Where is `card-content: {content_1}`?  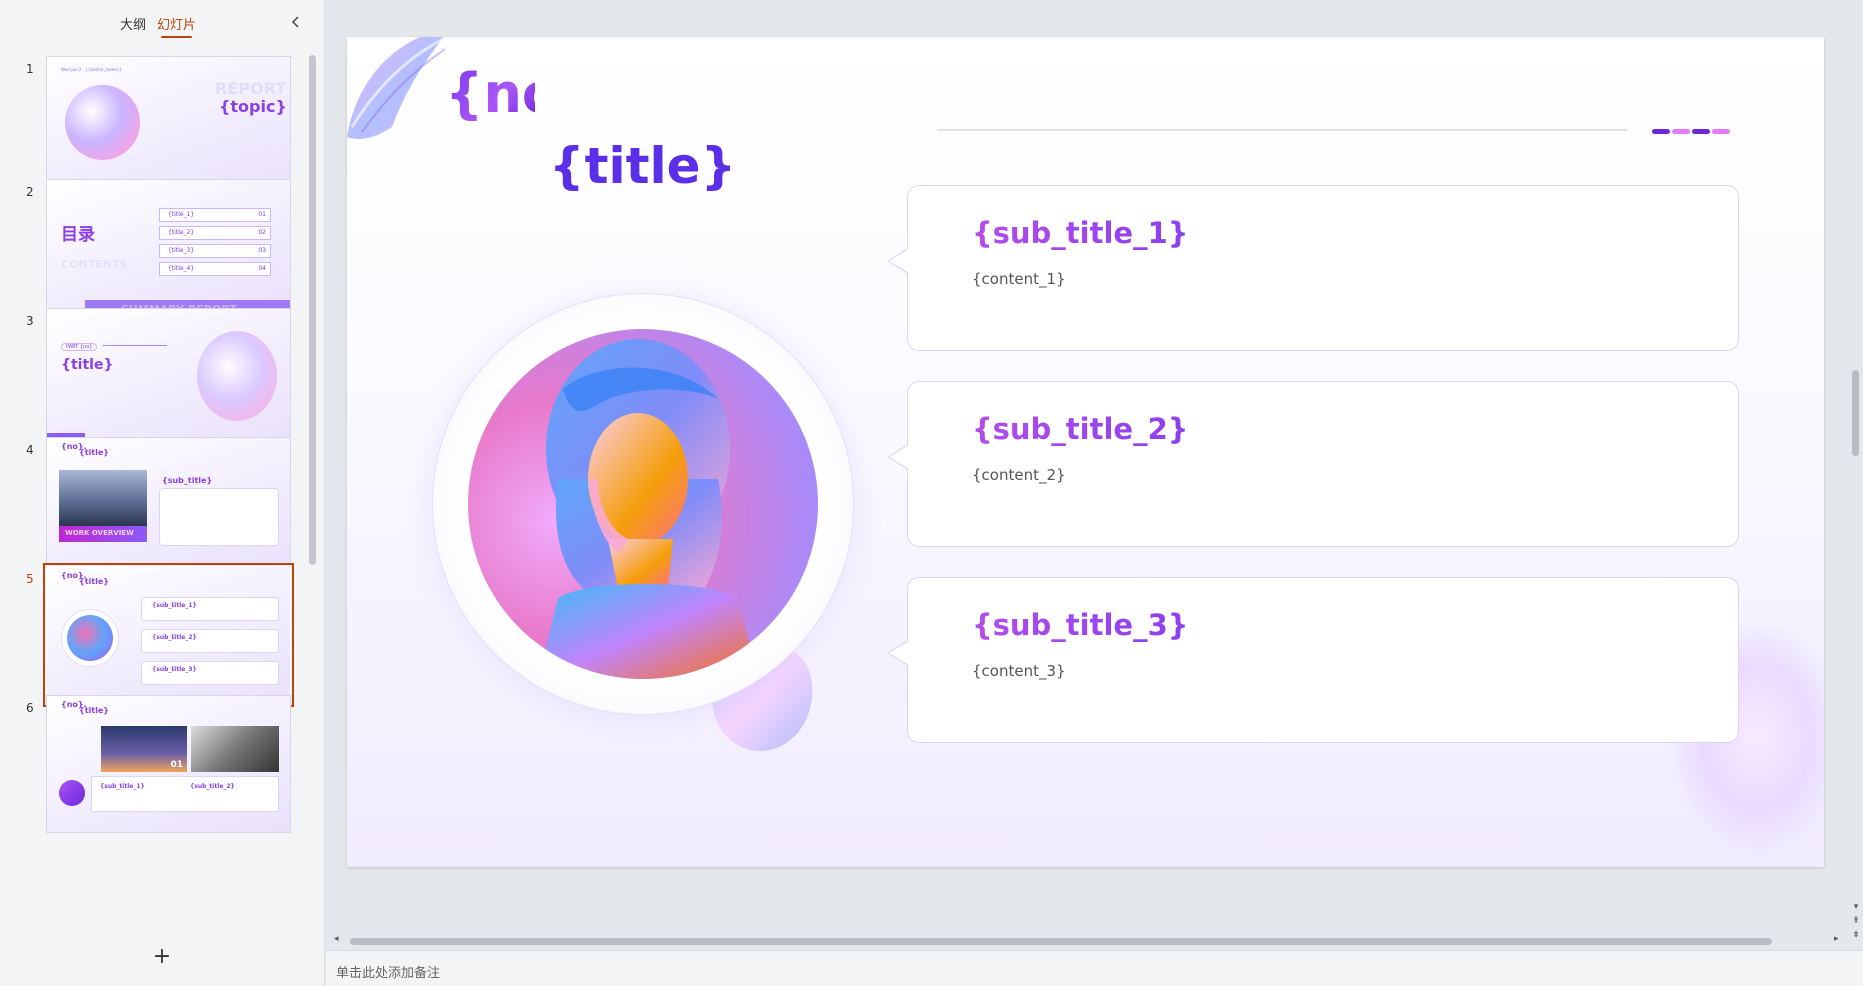
card-content: {content_1} is located at coordinates (1019, 279).